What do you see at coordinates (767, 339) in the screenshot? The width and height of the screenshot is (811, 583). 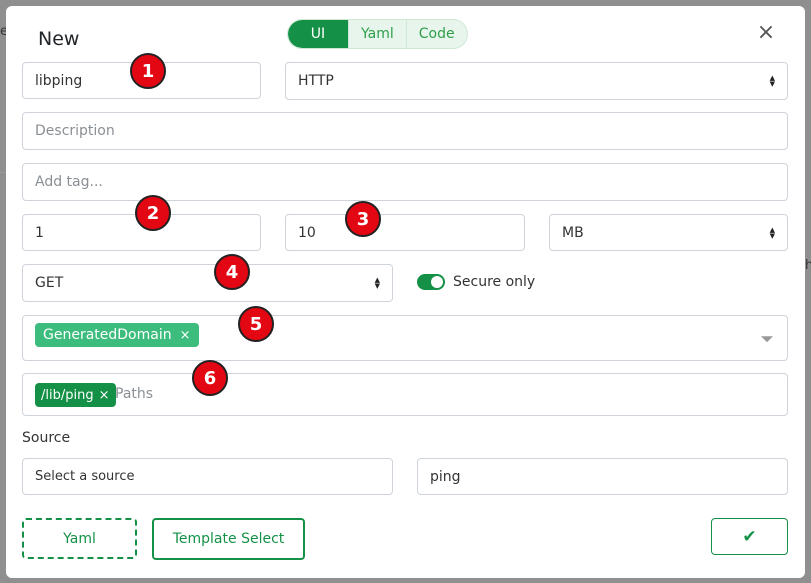 I see `chevron-down-icon` at bounding box center [767, 339].